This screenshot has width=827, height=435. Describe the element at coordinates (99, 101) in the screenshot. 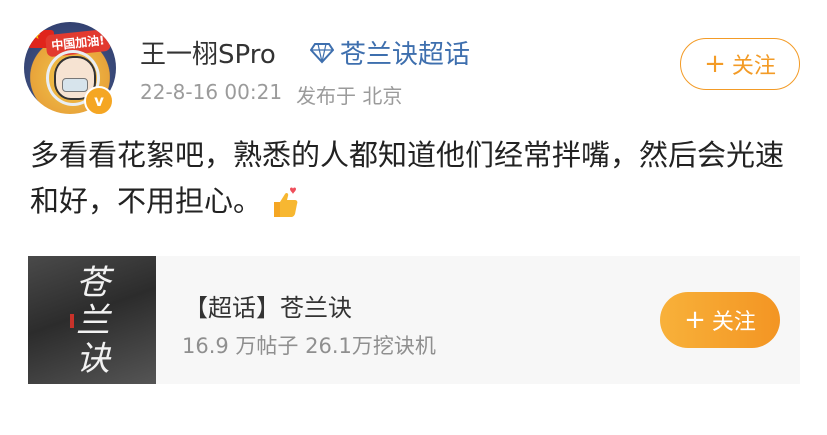

I see `verified-badge-icon: v` at that location.